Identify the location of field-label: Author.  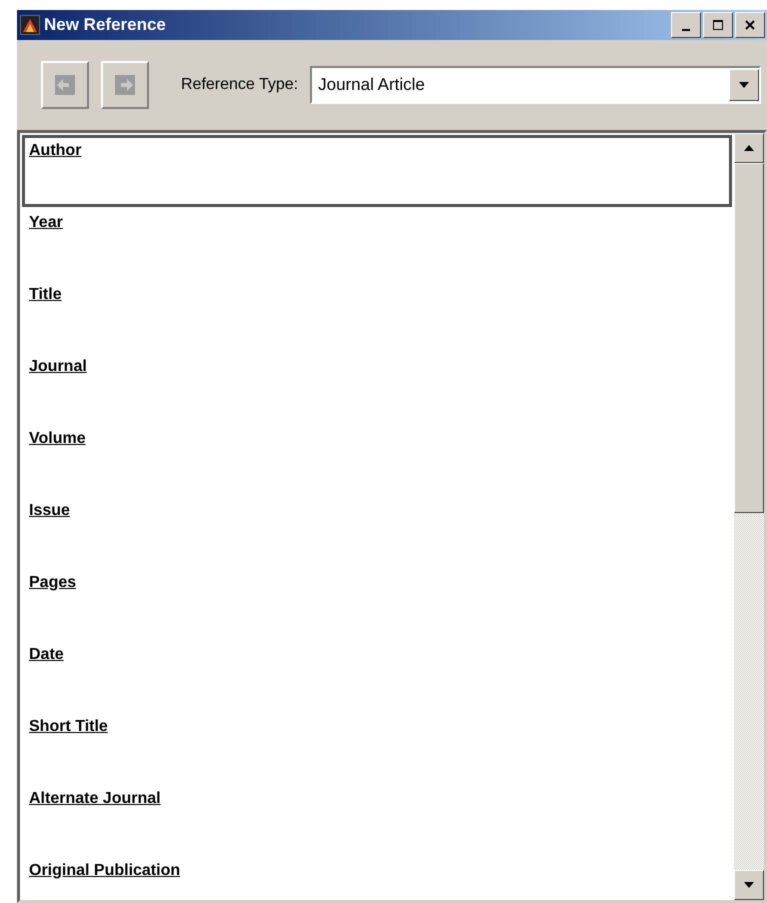
(55, 150).